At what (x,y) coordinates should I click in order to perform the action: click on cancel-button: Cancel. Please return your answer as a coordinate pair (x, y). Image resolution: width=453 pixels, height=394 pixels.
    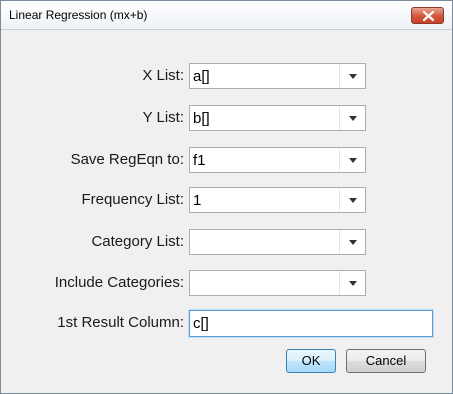
    Looking at the image, I should click on (386, 361).